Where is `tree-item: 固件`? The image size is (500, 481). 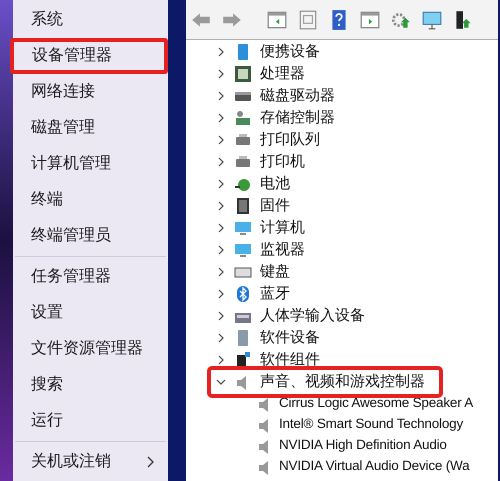
tree-item: 固件 is located at coordinates (275, 206).